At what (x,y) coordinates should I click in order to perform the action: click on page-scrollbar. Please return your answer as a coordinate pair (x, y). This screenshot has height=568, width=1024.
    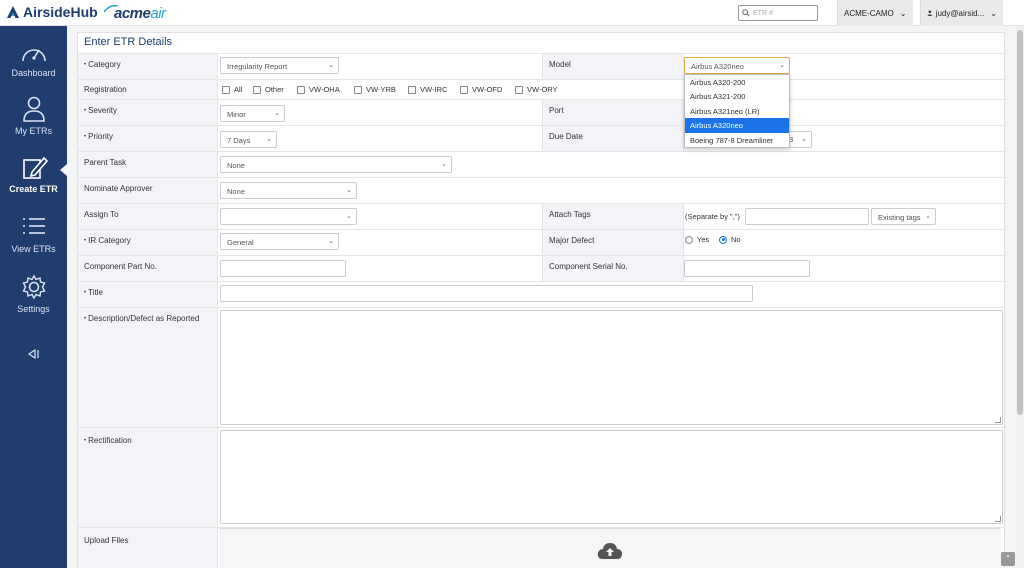
    Looking at the image, I should click on (1020, 297).